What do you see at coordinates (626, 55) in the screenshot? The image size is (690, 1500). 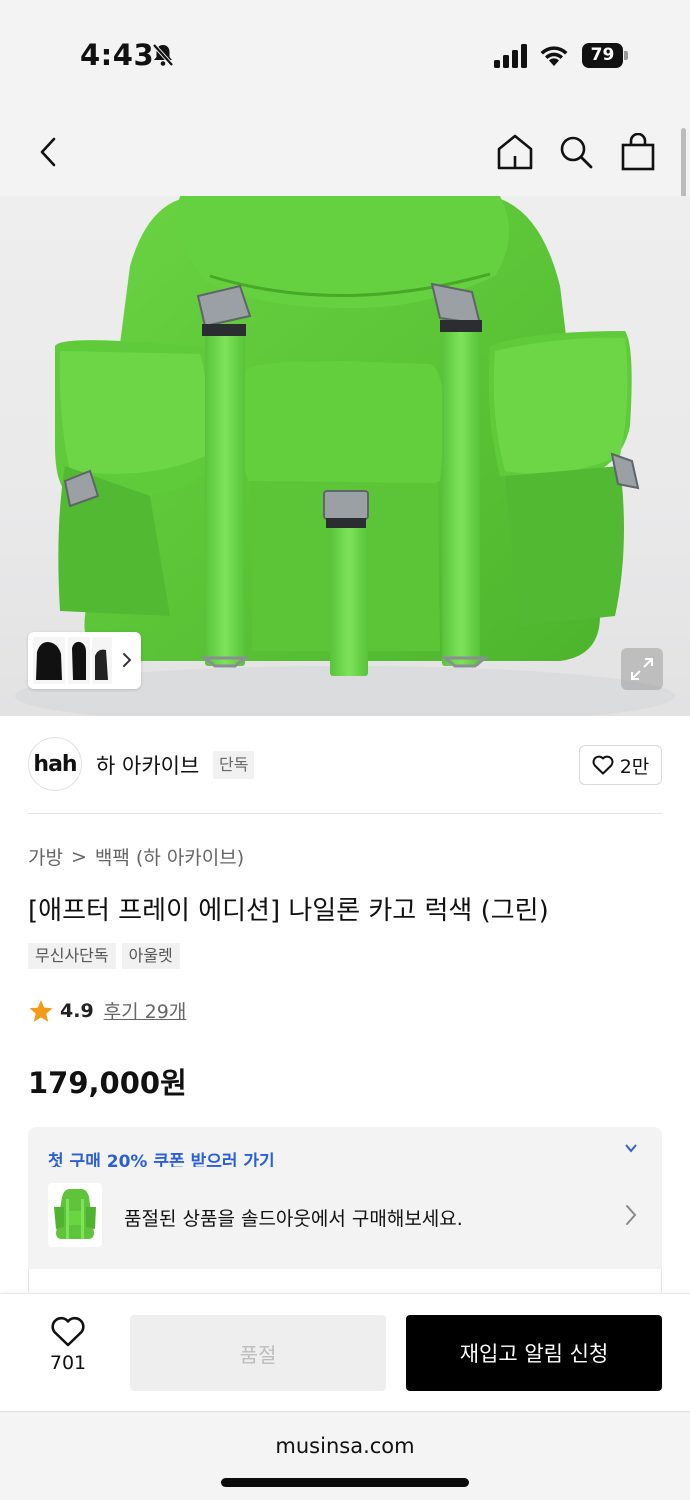 I see `battery-cap` at bounding box center [626, 55].